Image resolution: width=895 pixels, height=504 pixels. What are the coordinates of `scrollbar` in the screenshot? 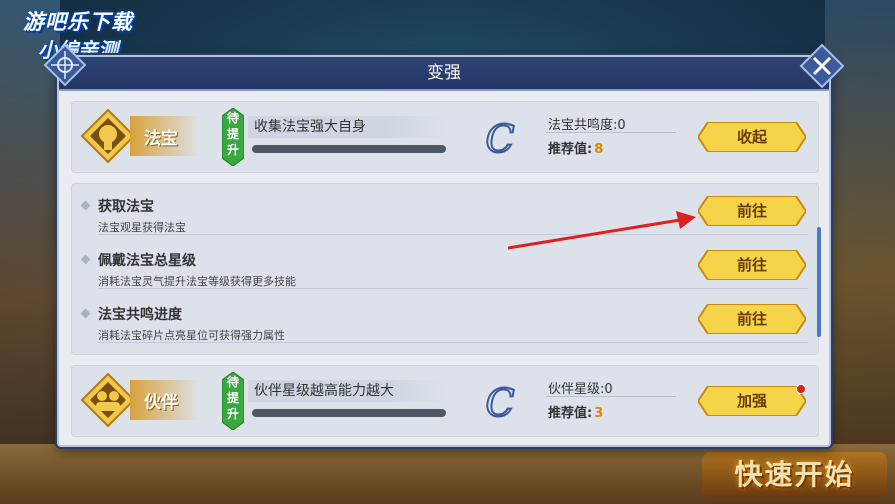 It's located at (819, 282).